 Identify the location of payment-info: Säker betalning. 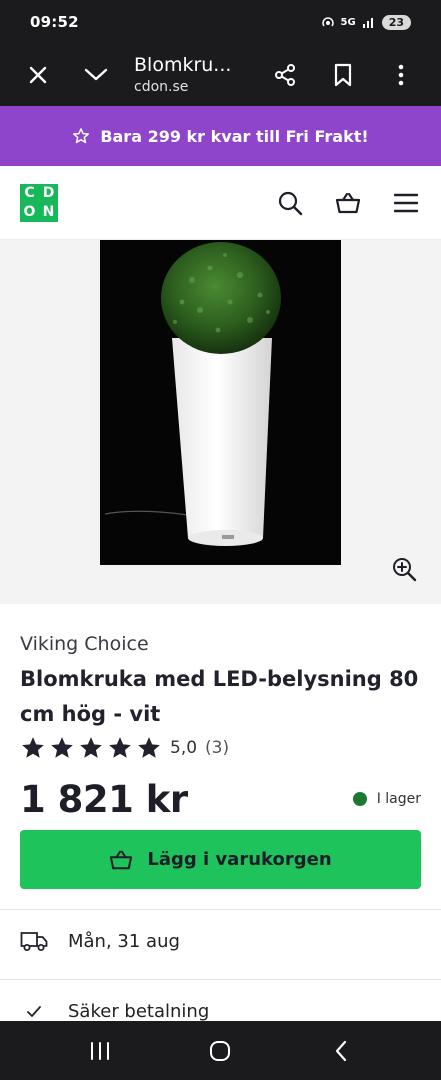
(114, 1011).